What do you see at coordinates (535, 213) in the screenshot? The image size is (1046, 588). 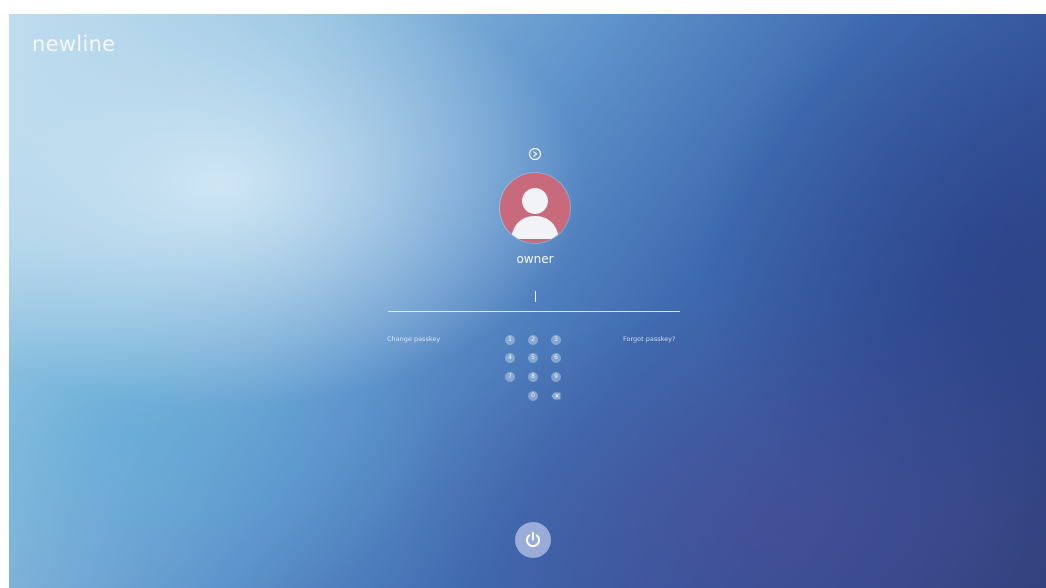 I see `user-avatar-icon` at bounding box center [535, 213].